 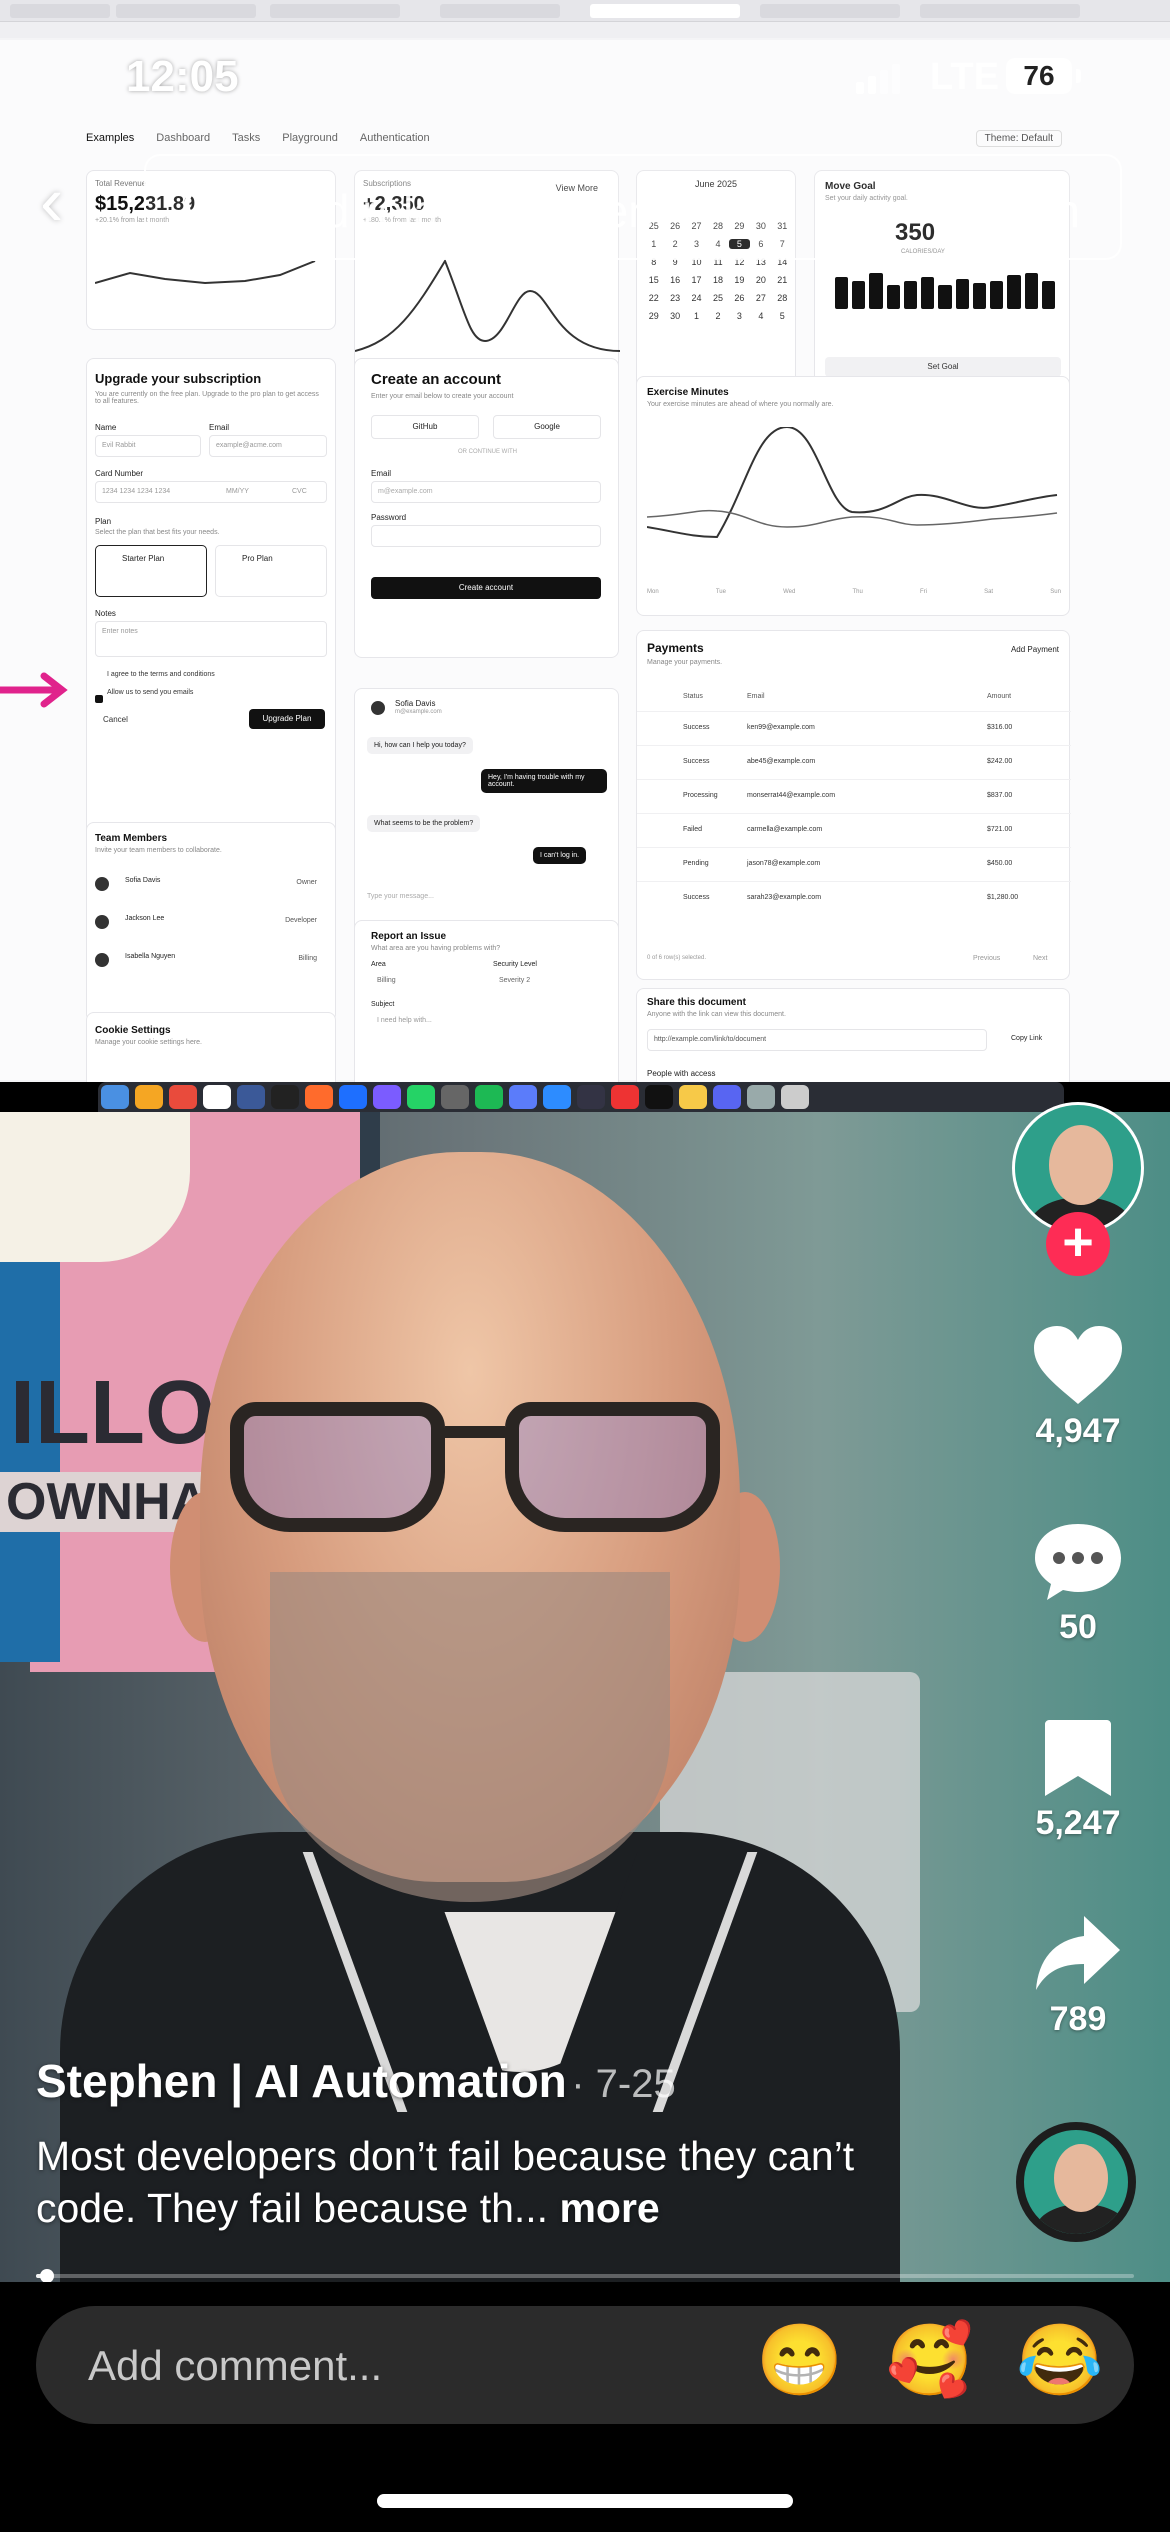 What do you see at coordinates (781, 761) in the screenshot?
I see `payment-cell: abe45@example.com` at bounding box center [781, 761].